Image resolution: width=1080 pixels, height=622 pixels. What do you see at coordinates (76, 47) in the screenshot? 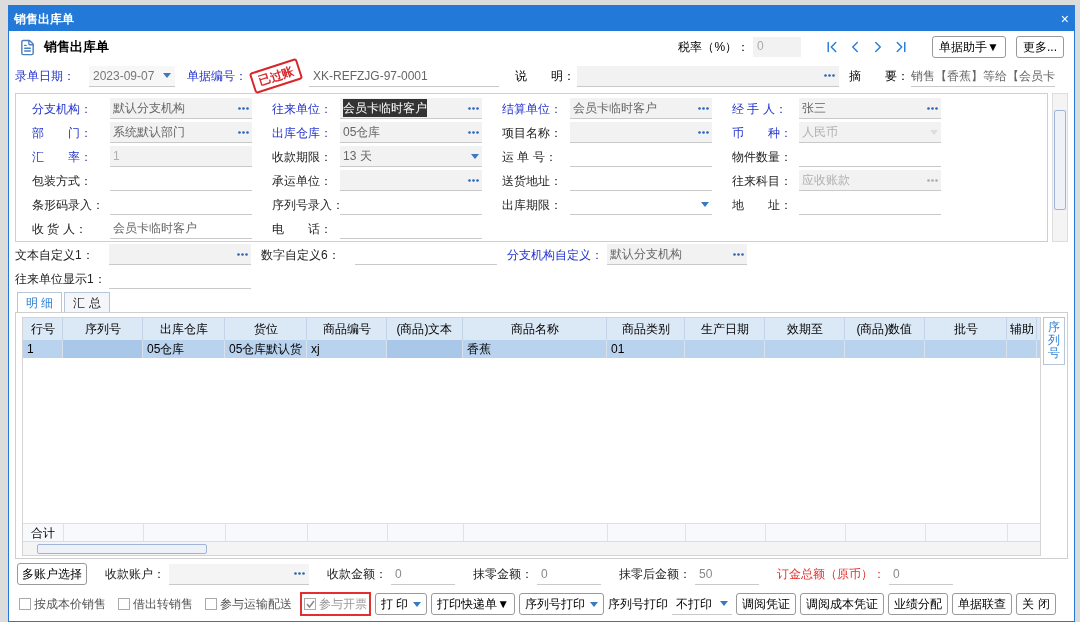
I see `form-title: 销售出库单` at bounding box center [76, 47].